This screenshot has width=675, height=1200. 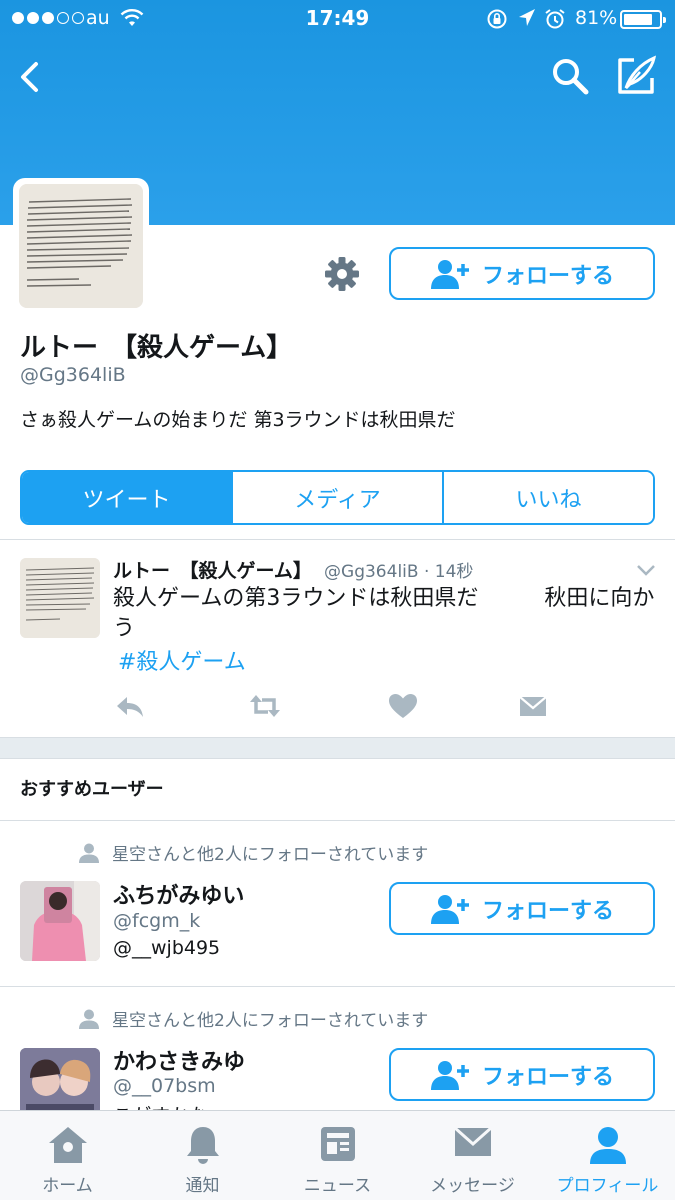 What do you see at coordinates (596, 18) in the screenshot?
I see `battery-percent: 81%` at bounding box center [596, 18].